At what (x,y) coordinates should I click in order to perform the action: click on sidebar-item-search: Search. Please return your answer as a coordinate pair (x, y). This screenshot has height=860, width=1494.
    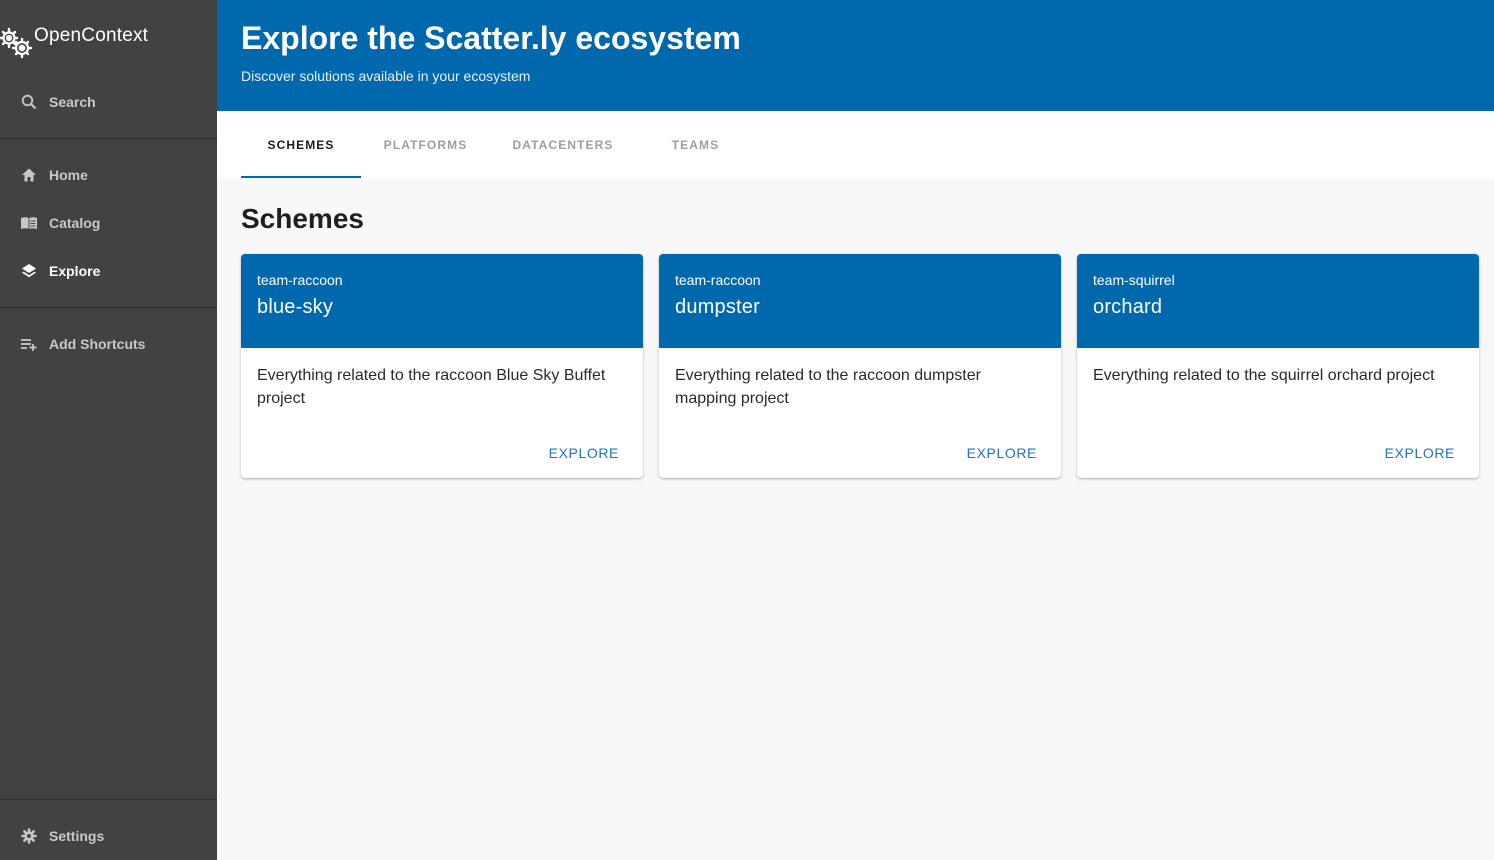
    Looking at the image, I should click on (108, 102).